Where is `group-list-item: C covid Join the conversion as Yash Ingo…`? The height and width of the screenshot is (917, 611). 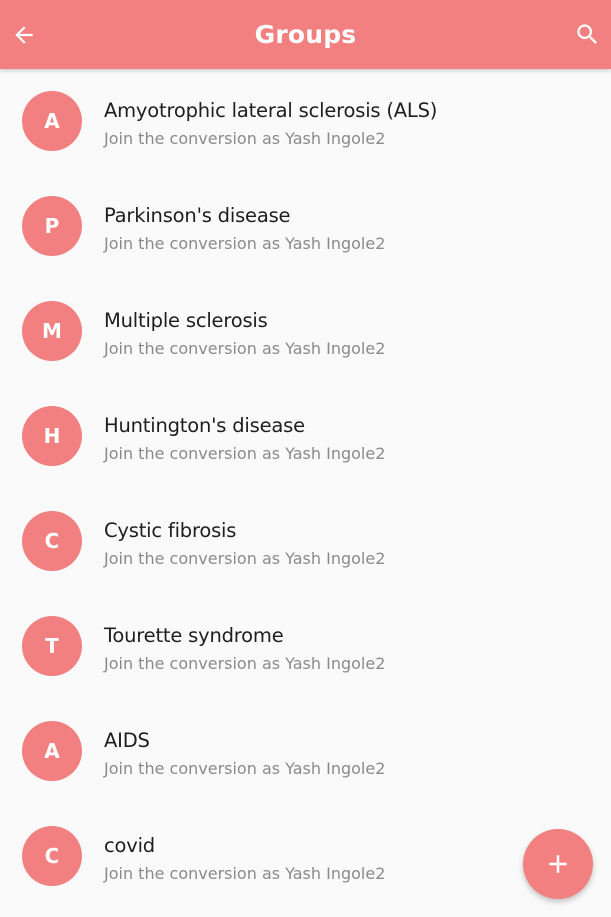
group-list-item: C covid Join the conversion as Yash Ingo… is located at coordinates (305, 856).